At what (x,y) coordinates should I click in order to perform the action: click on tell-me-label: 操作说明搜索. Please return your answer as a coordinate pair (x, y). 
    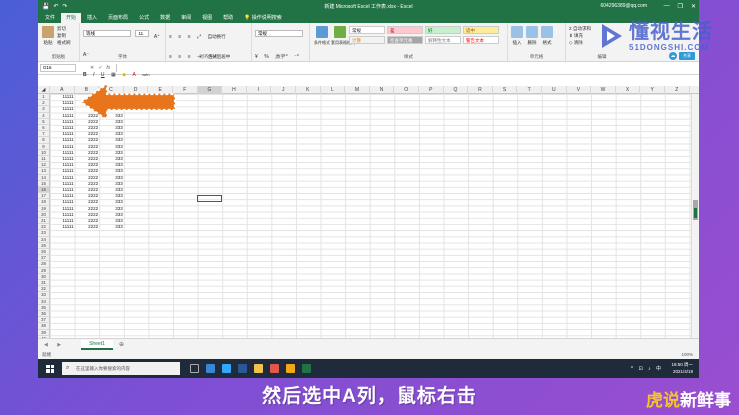
    Looking at the image, I should click on (266, 18).